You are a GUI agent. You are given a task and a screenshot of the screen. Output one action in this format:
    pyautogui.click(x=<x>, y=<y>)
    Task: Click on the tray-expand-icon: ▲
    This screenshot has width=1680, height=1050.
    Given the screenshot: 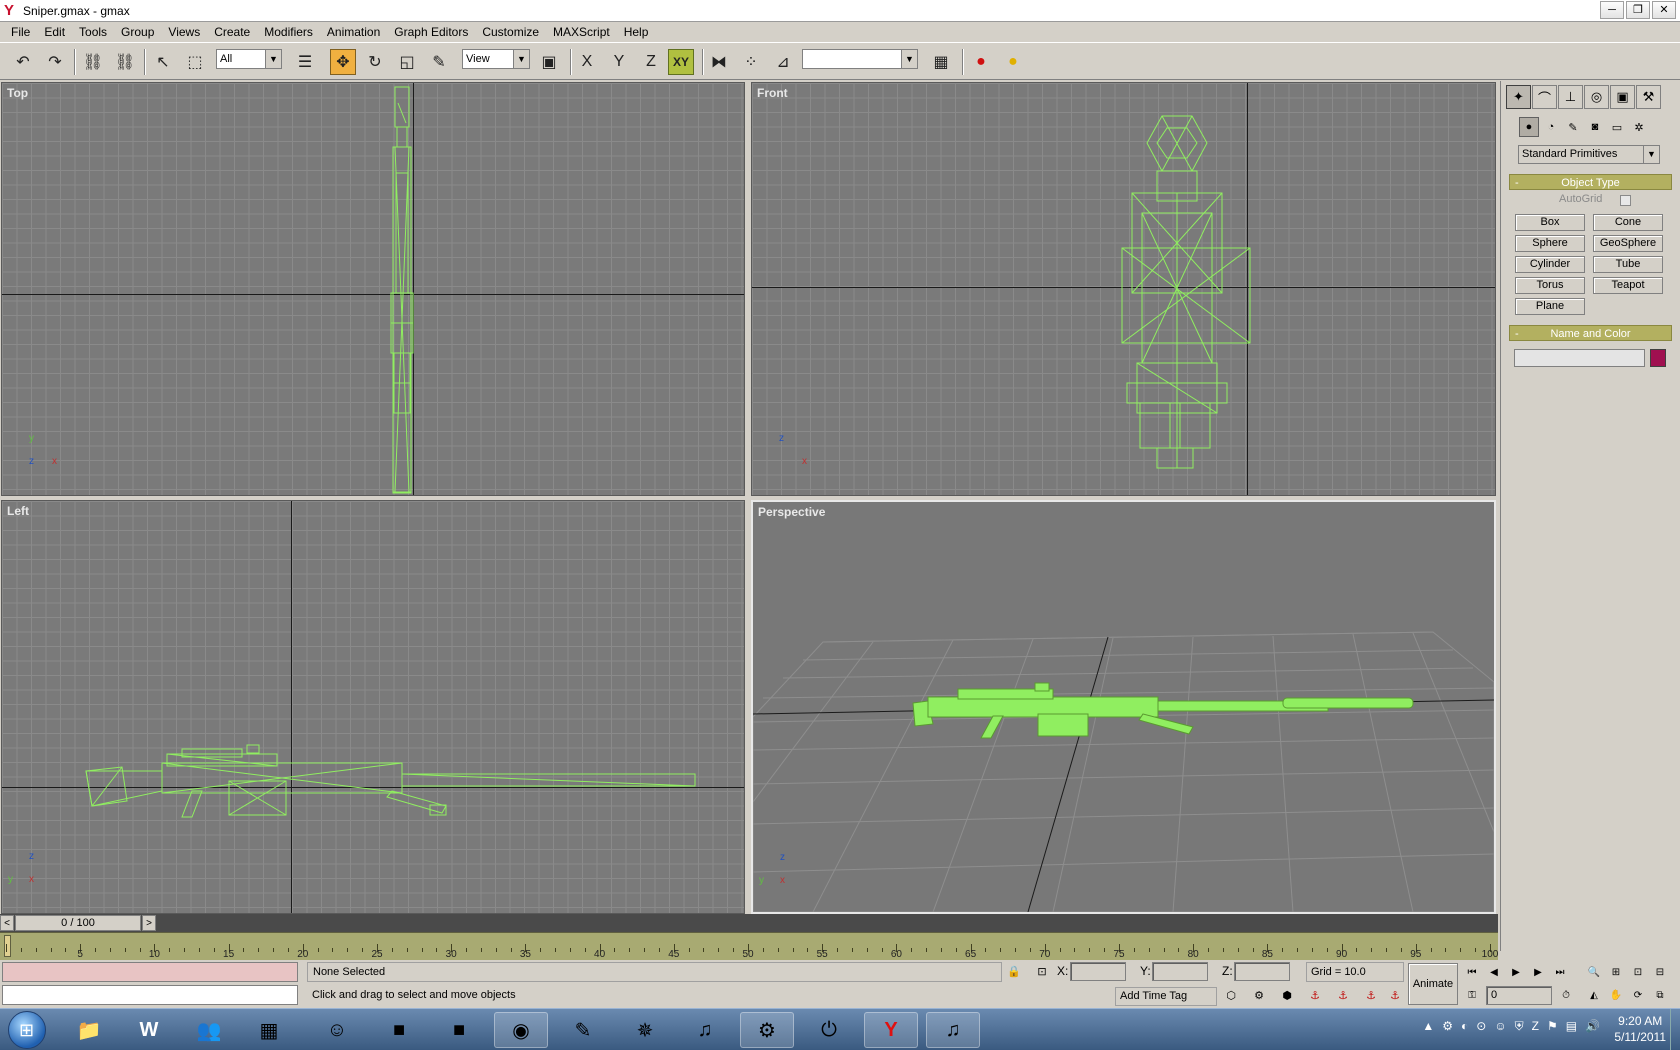 What is the action you would take?
    pyautogui.click(x=1428, y=1026)
    